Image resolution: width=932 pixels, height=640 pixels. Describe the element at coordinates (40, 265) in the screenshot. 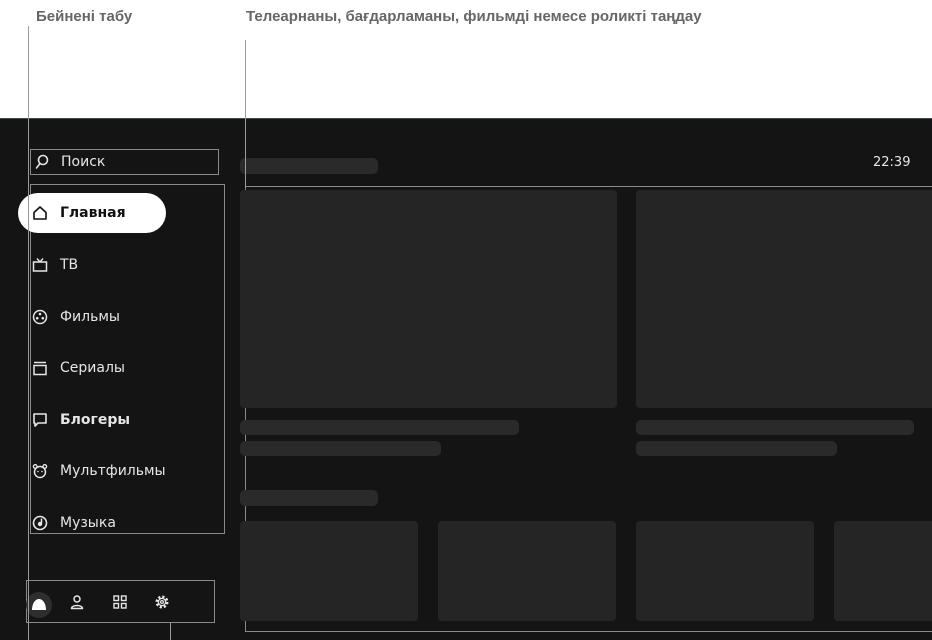

I see `tv-icon` at that location.